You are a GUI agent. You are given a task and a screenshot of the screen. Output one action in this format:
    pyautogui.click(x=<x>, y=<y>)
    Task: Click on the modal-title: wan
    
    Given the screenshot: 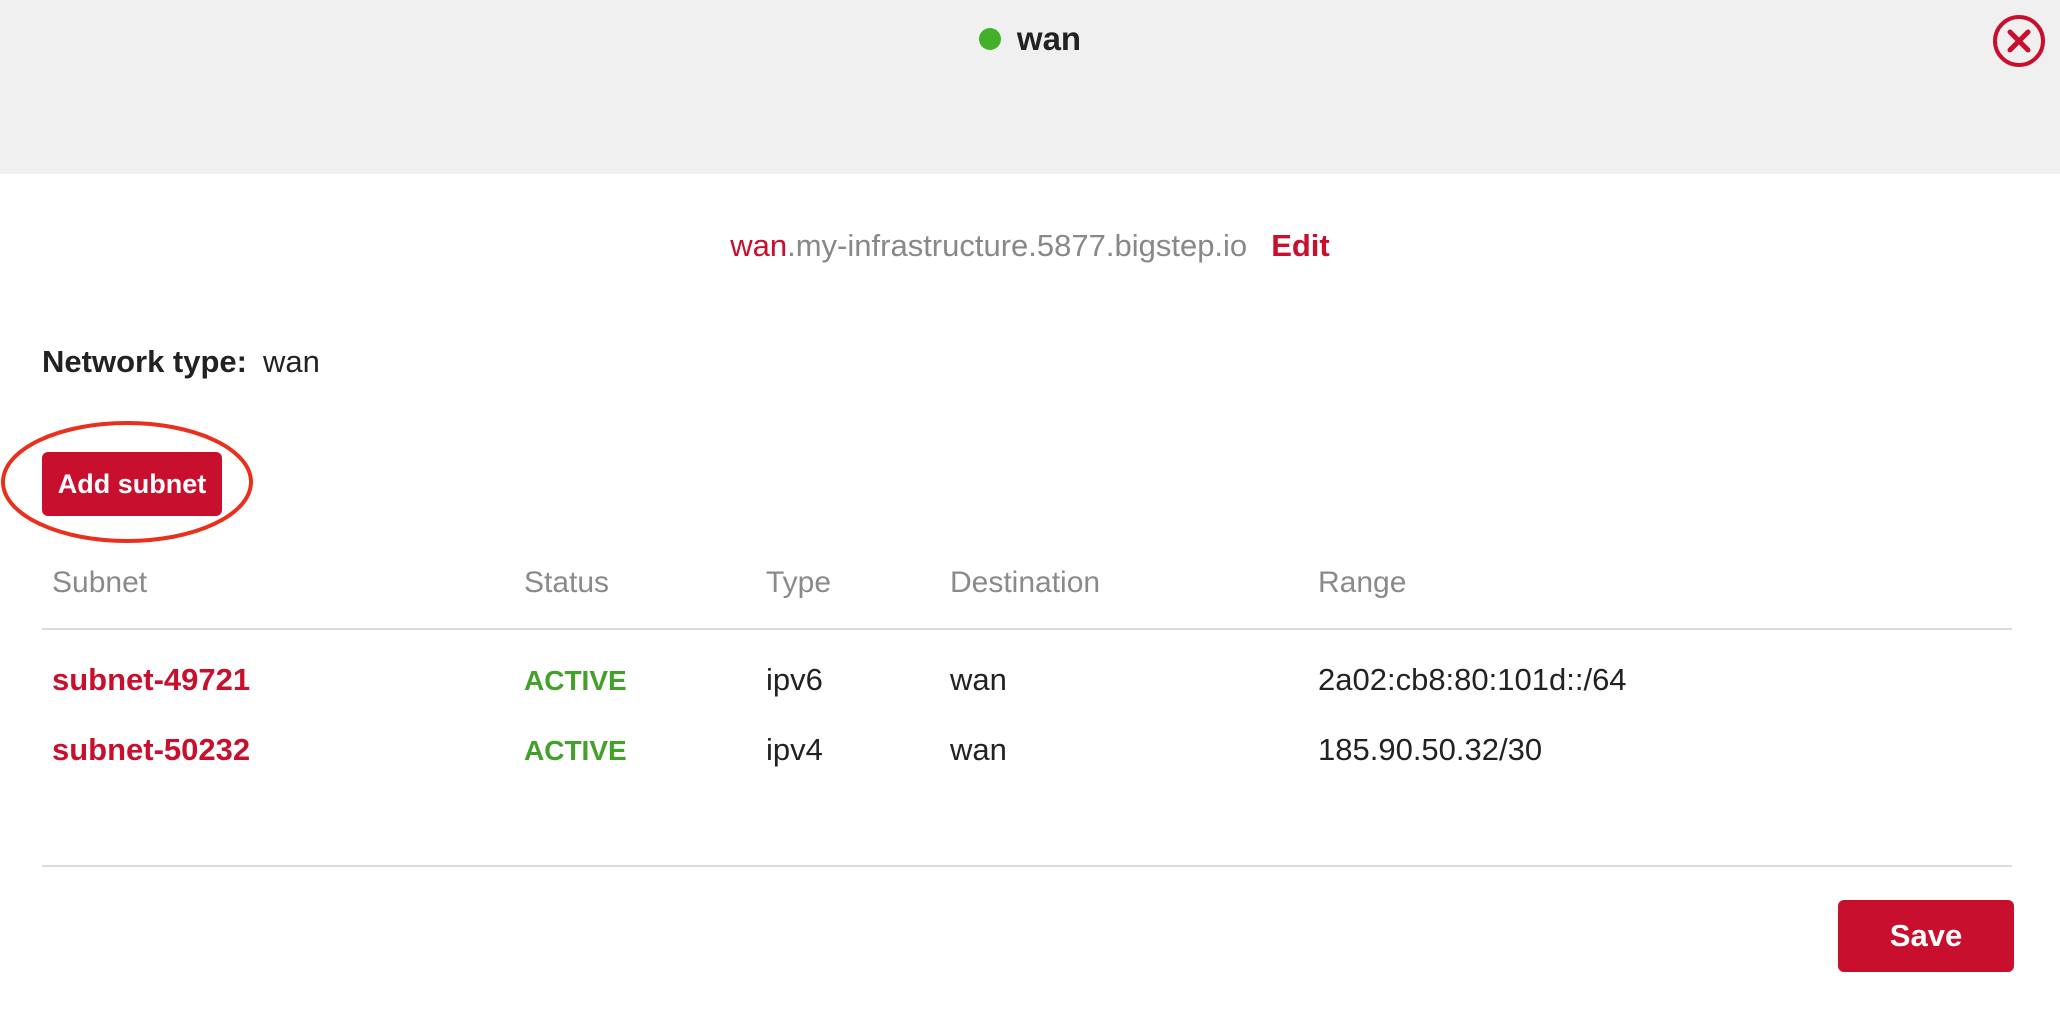 What is the action you would take?
    pyautogui.click(x=1030, y=39)
    